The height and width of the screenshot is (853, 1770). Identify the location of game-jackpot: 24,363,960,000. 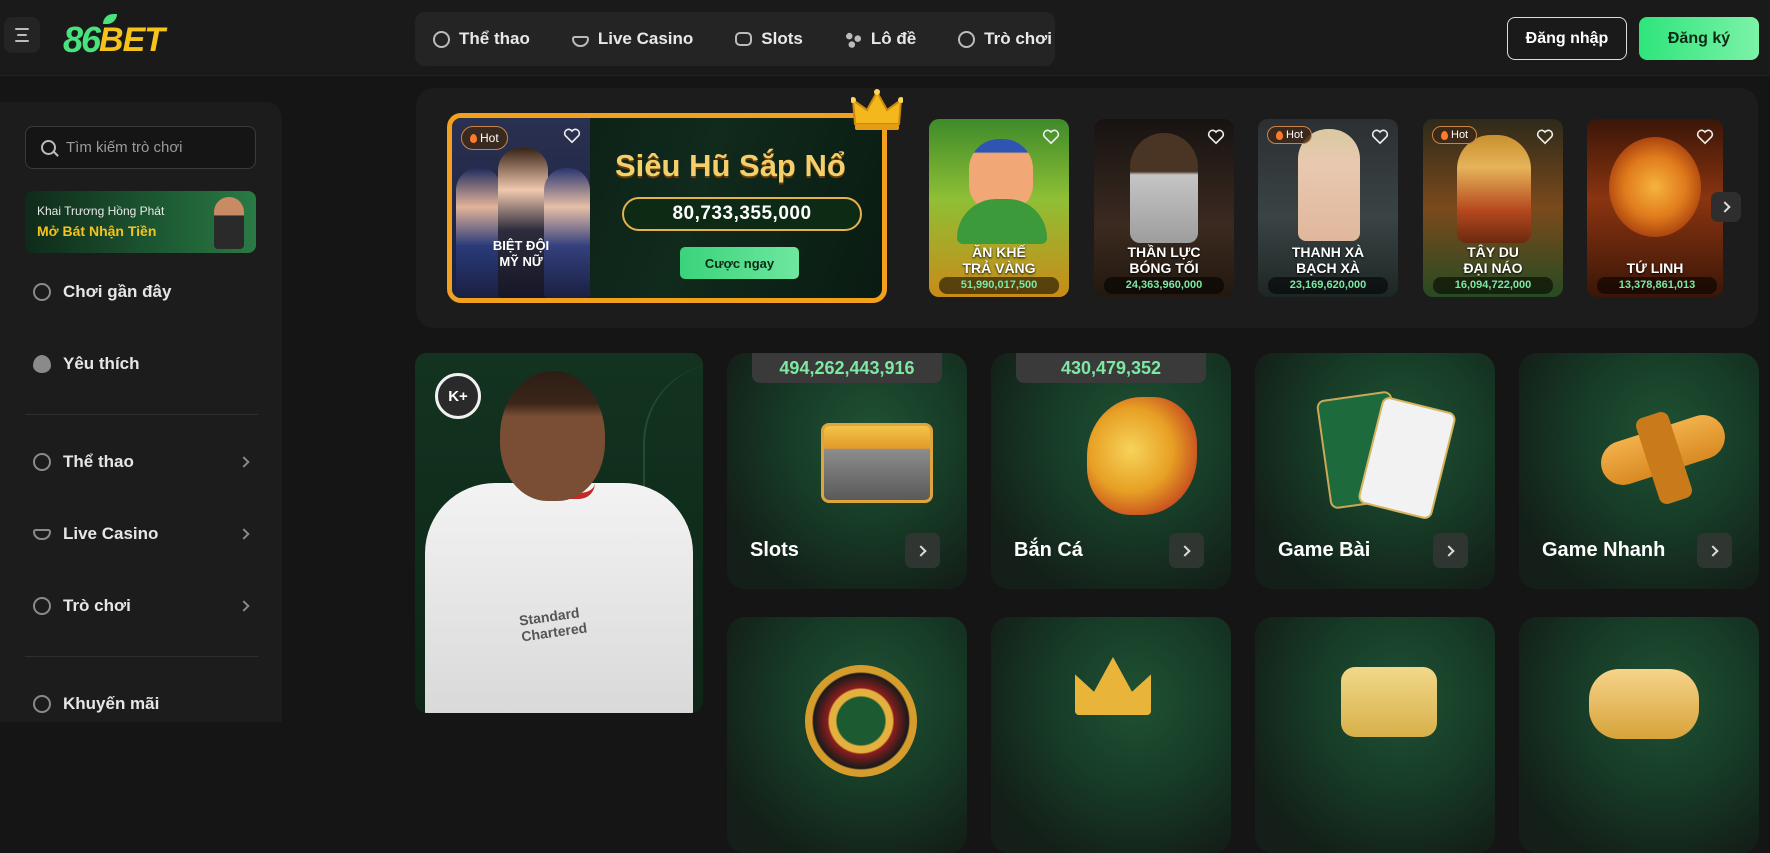
(1164, 285).